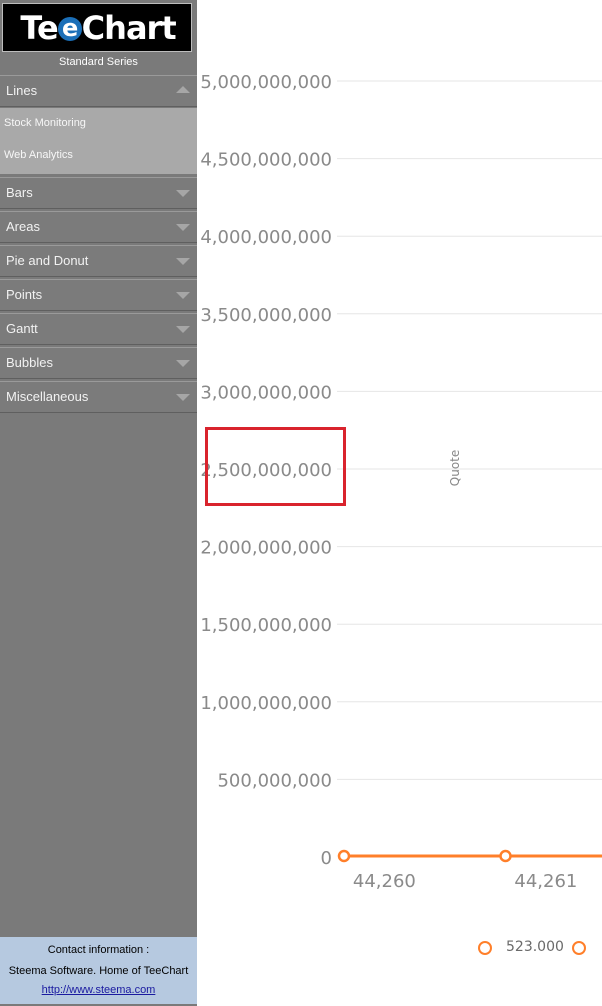 Image resolution: width=602 pixels, height=1006 pixels. I want to click on y-tick-label: 1,500,000,000, so click(266, 625).